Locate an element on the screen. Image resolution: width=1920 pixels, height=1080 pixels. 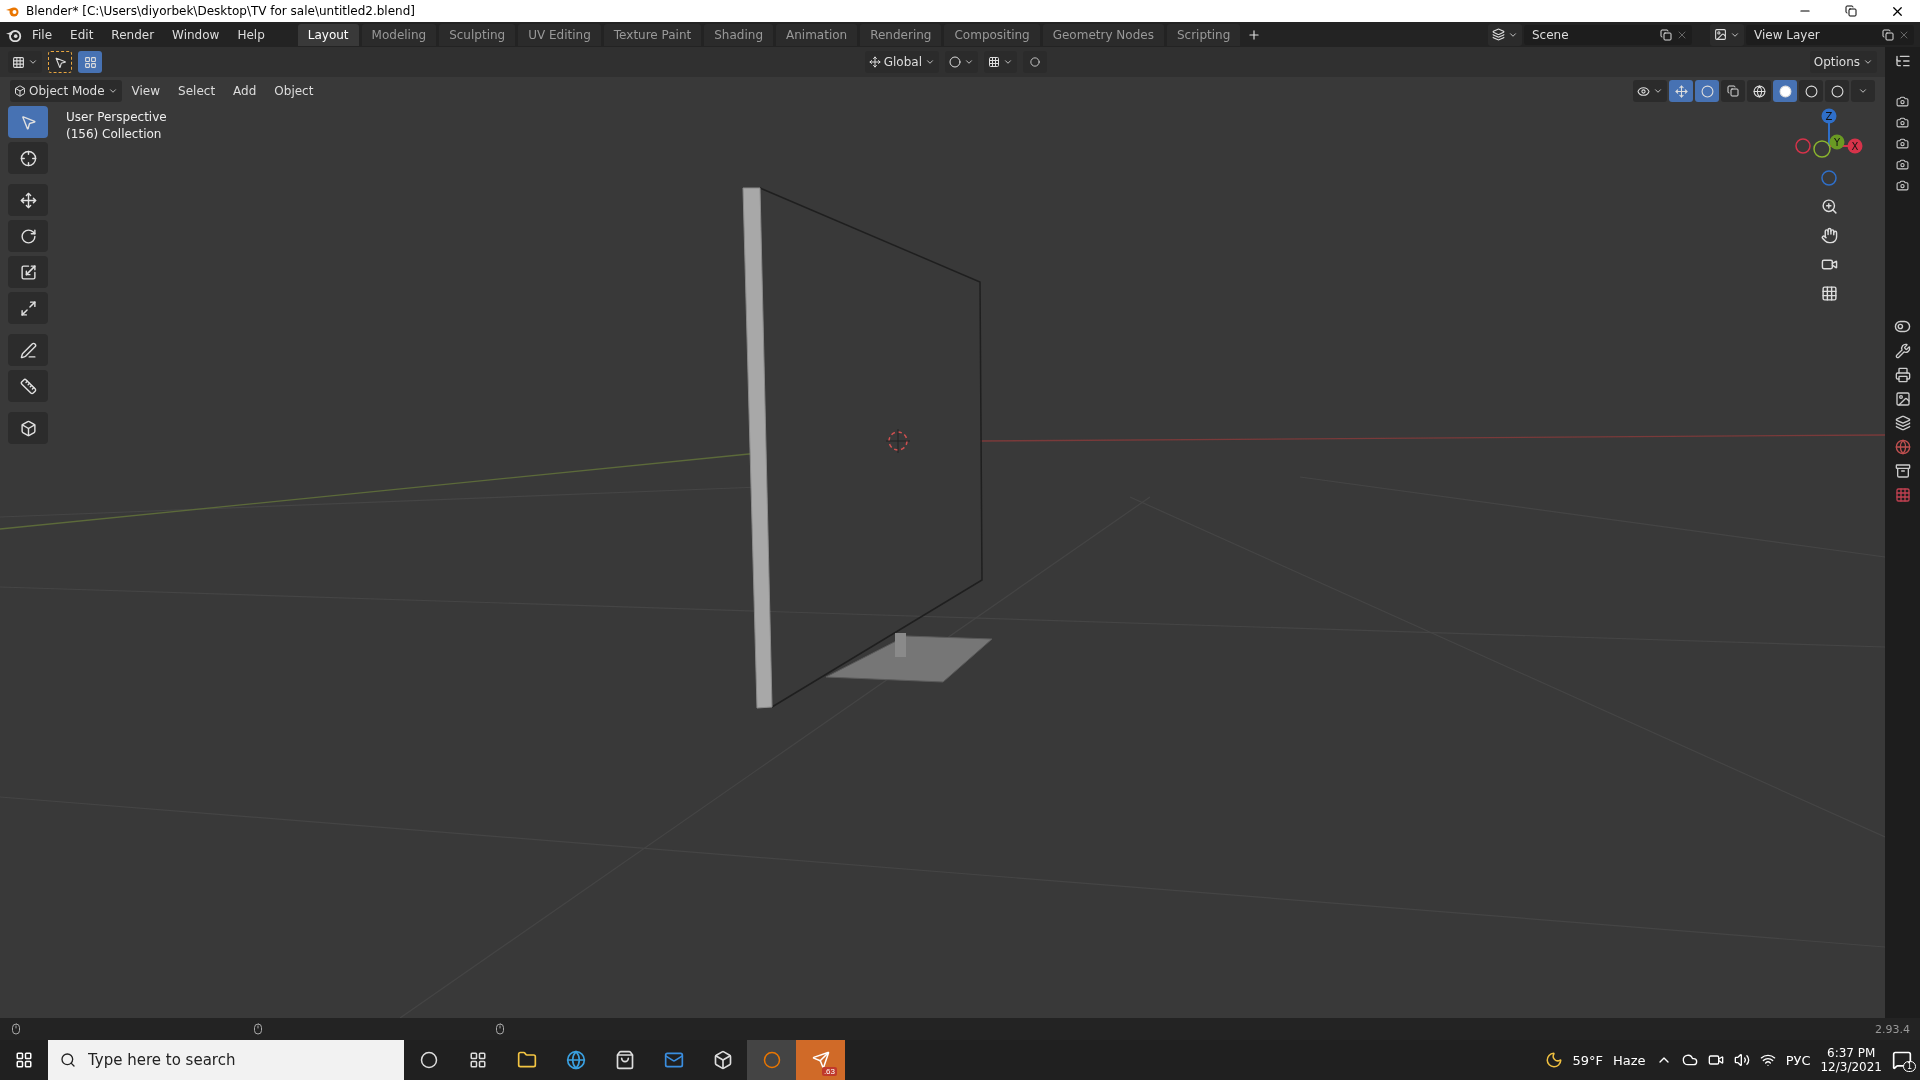
temperature-text: 59°F is located at coordinates (1588, 1060).